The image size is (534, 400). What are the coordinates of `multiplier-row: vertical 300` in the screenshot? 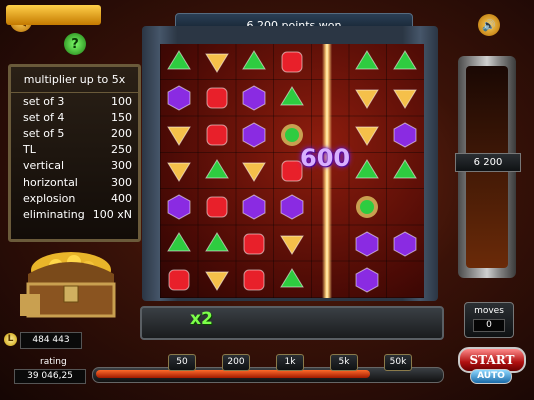 It's located at (74, 166).